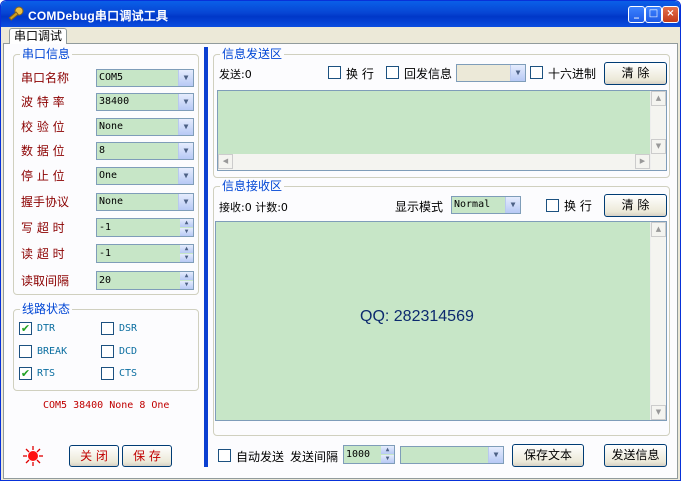  Describe the element at coordinates (314, 457) in the screenshot. I see `send-interval-label: 发送间隔` at that location.